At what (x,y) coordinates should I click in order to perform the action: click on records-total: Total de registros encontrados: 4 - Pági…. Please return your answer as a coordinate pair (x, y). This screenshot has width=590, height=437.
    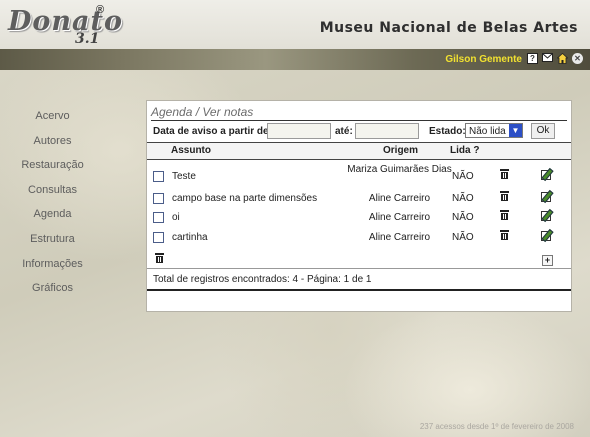
    Looking at the image, I should click on (262, 279).